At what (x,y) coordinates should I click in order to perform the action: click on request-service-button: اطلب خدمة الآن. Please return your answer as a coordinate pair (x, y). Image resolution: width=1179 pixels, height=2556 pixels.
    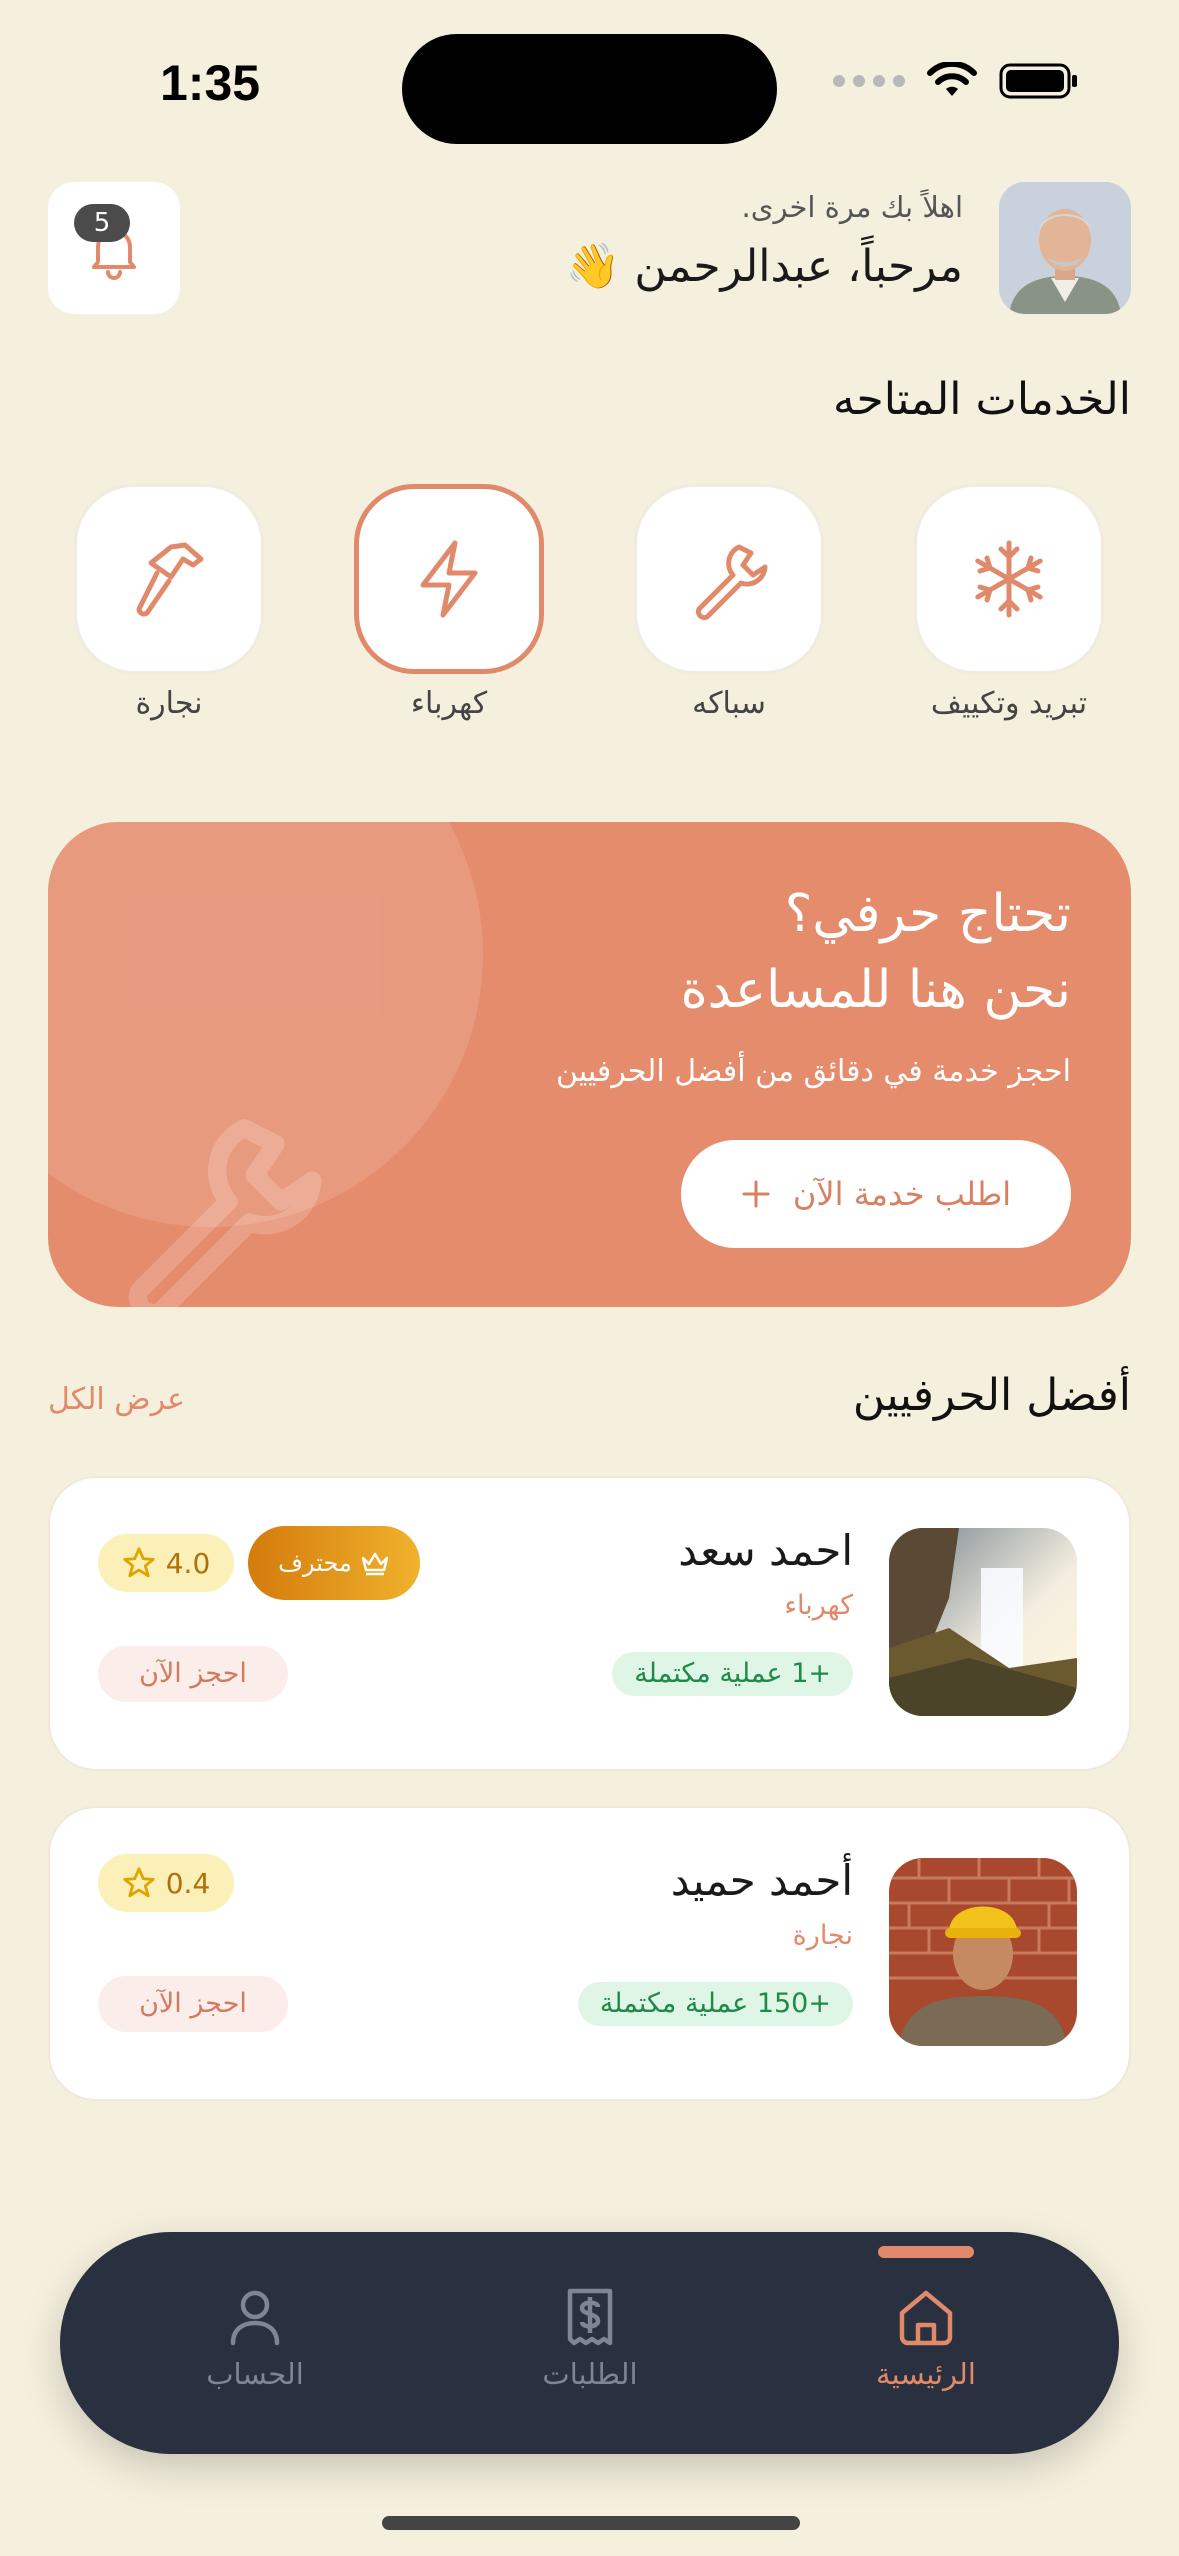
    Looking at the image, I should click on (876, 1194).